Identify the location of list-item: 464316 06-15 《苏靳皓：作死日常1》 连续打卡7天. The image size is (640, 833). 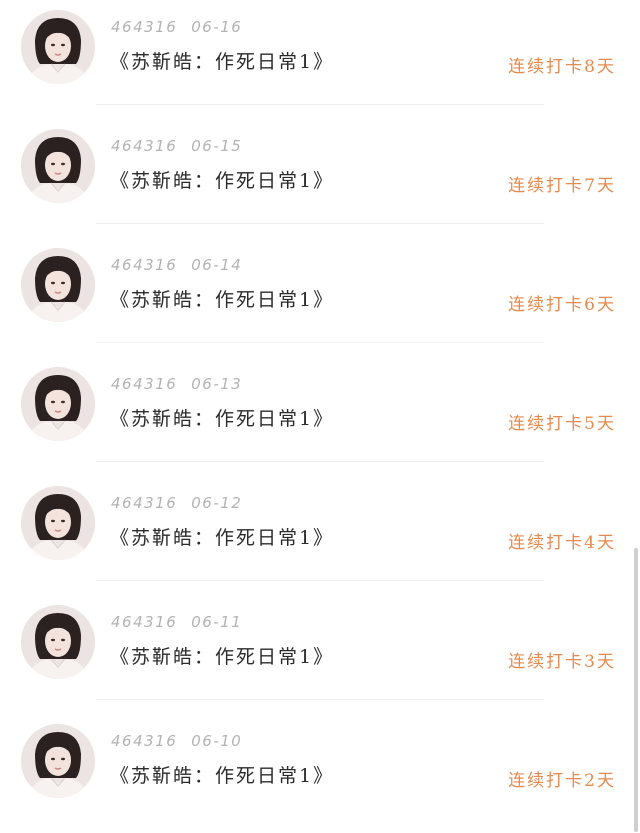
(320, 178).